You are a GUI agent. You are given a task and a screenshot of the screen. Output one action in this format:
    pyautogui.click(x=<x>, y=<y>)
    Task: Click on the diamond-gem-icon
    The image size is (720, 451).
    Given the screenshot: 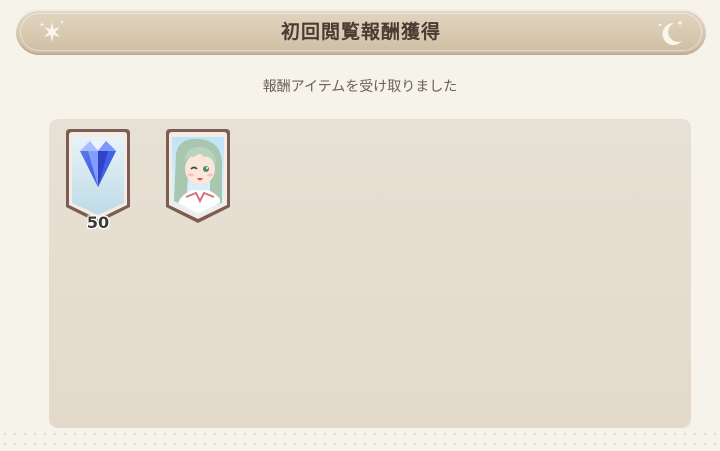 What is the action you would take?
    pyautogui.click(x=98, y=176)
    